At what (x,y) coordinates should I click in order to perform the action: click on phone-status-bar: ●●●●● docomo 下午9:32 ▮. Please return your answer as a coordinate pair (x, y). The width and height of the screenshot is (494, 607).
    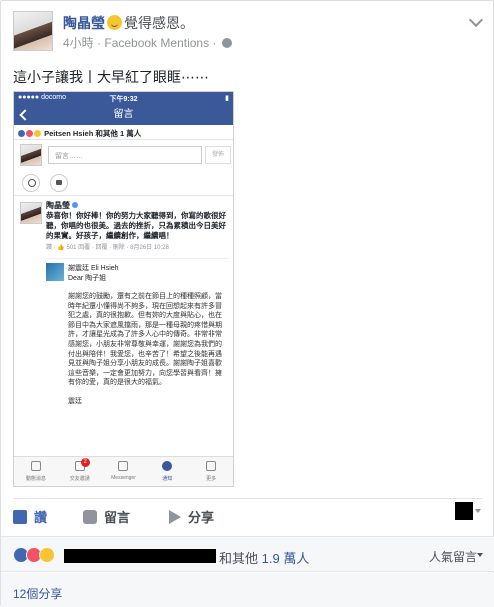
    Looking at the image, I should click on (123, 98).